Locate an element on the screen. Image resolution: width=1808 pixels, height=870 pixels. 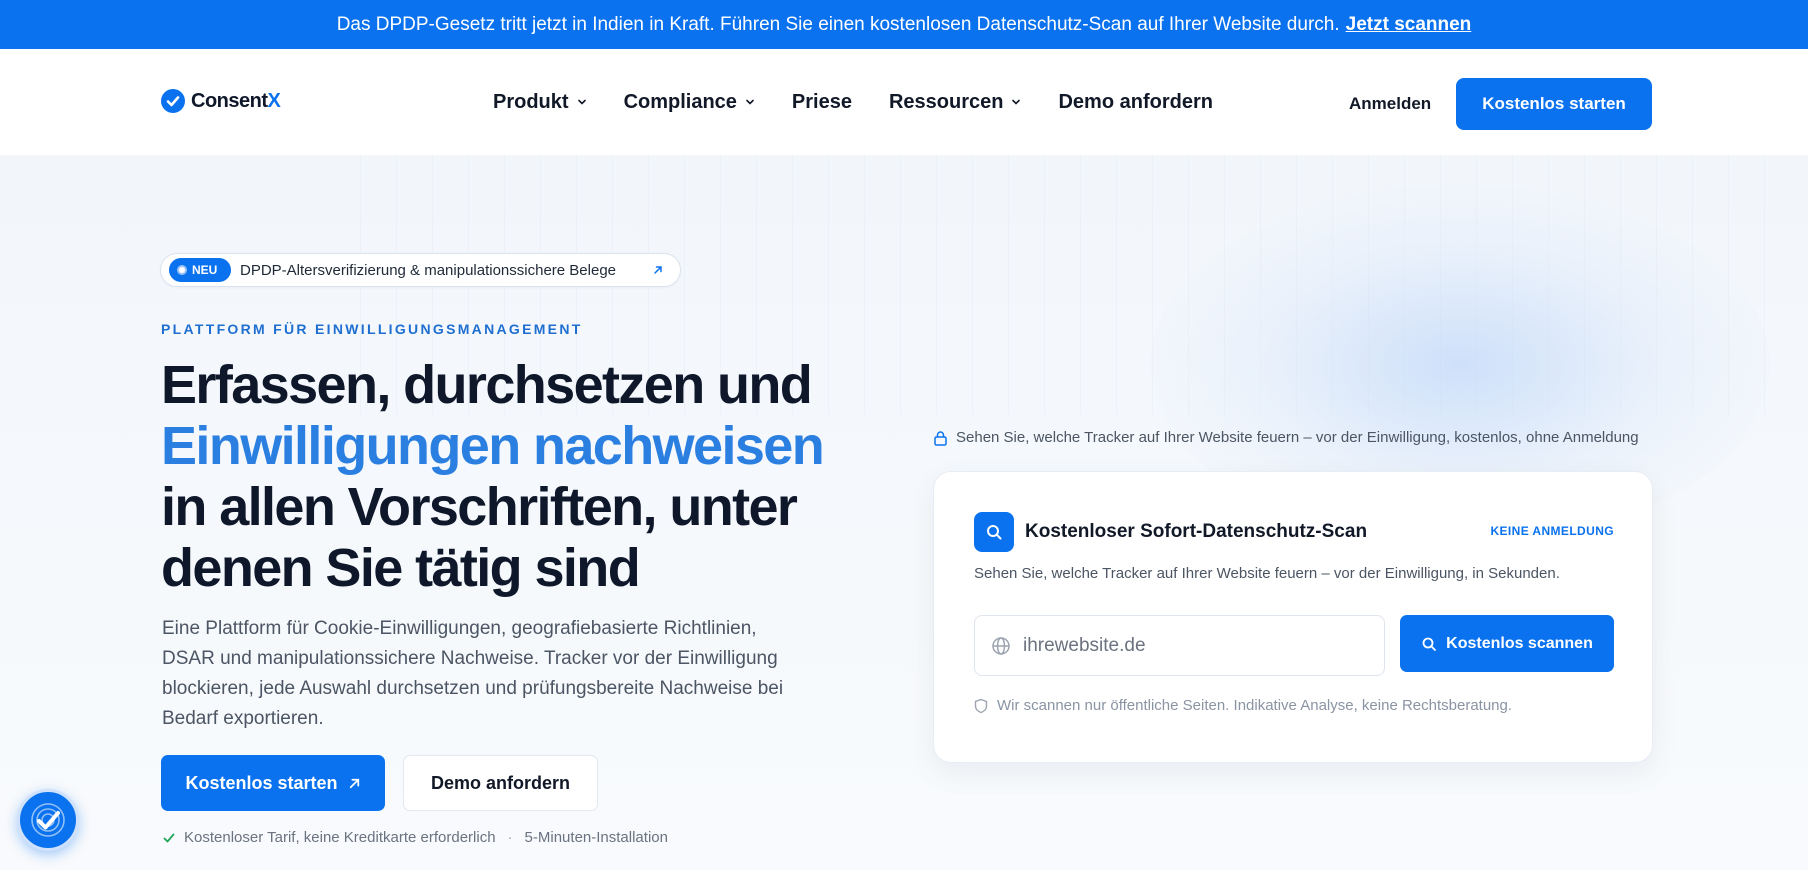
brand-name: ConsentX is located at coordinates (236, 100).